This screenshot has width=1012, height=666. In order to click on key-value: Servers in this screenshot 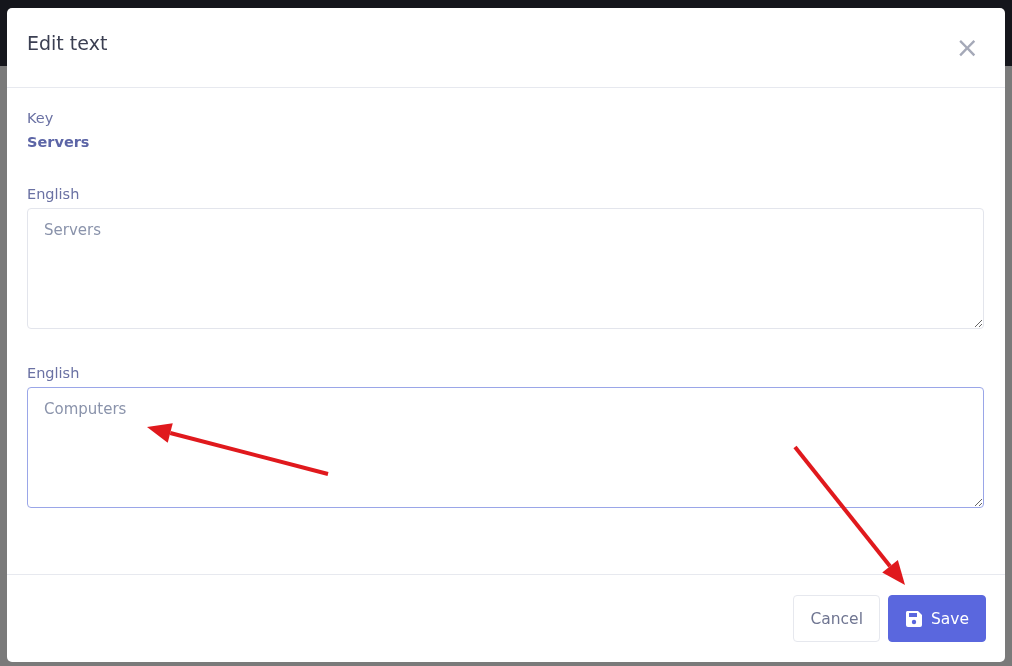, I will do `click(59, 142)`.